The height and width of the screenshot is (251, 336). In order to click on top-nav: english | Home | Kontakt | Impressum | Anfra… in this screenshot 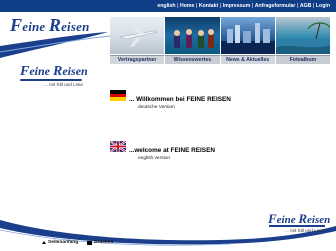, I will do `click(243, 6)`.